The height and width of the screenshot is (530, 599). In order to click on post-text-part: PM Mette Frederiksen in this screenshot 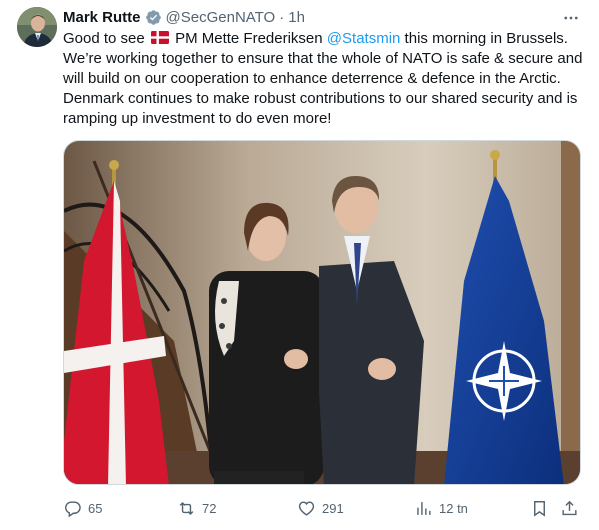, I will do `click(248, 38)`.